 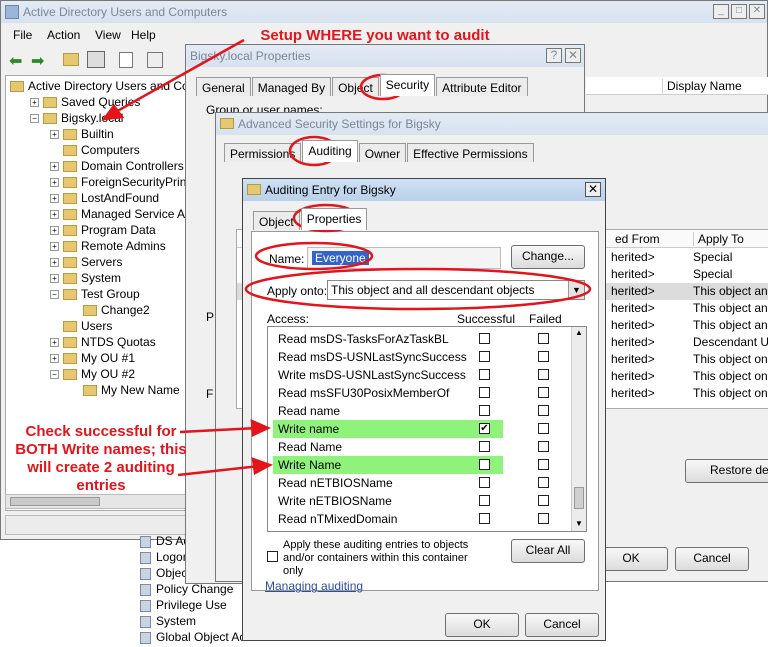 I want to click on circle-name, so click(x=314, y=256).